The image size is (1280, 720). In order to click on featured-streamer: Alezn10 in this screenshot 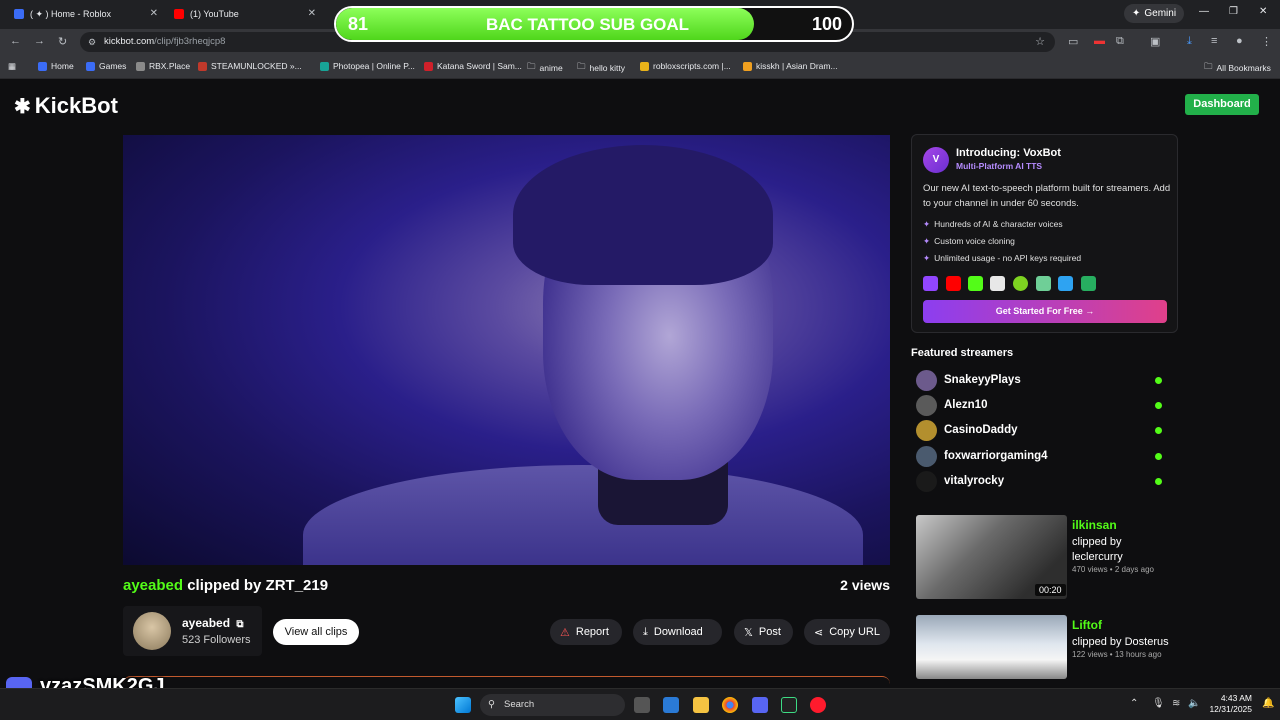, I will do `click(1041, 406)`.